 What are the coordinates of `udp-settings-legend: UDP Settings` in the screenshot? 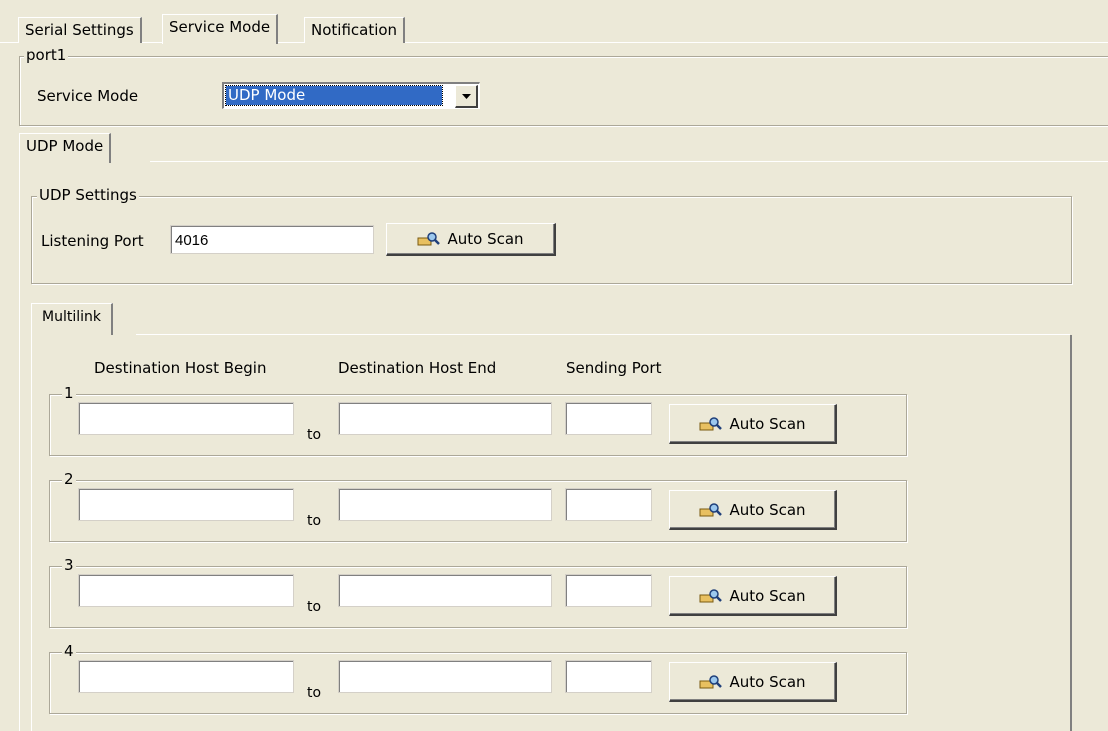 It's located at (88, 195).